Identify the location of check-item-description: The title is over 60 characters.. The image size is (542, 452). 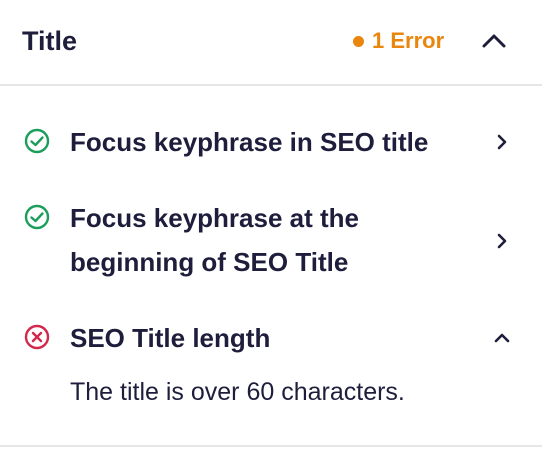
(237, 392).